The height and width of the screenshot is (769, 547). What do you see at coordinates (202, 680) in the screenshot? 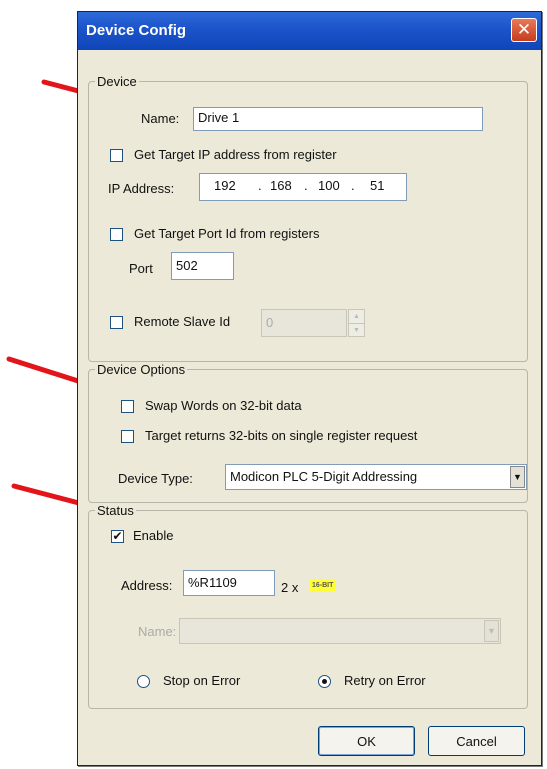
I see `stop-on-error-label: Stop on Error` at bounding box center [202, 680].